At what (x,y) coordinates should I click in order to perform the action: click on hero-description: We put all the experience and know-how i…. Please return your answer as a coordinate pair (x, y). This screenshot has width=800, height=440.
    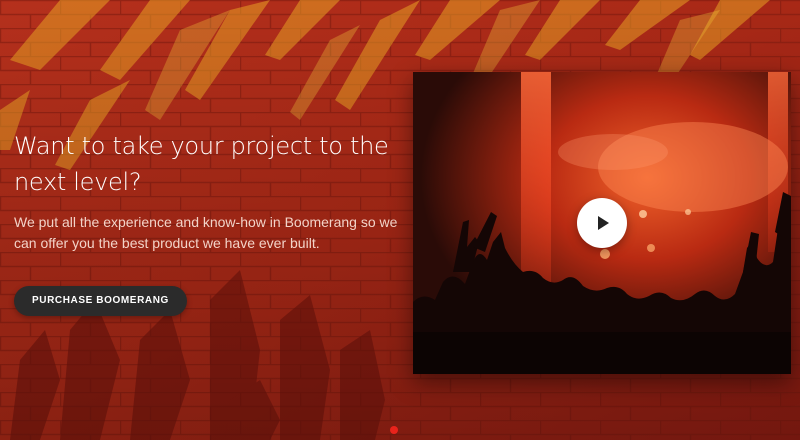
    Looking at the image, I should click on (206, 232).